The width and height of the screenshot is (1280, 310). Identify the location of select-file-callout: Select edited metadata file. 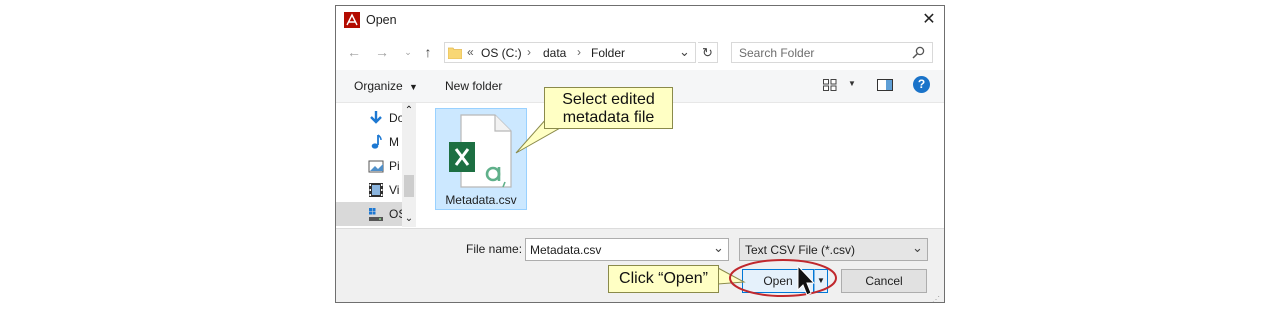
(608, 108).